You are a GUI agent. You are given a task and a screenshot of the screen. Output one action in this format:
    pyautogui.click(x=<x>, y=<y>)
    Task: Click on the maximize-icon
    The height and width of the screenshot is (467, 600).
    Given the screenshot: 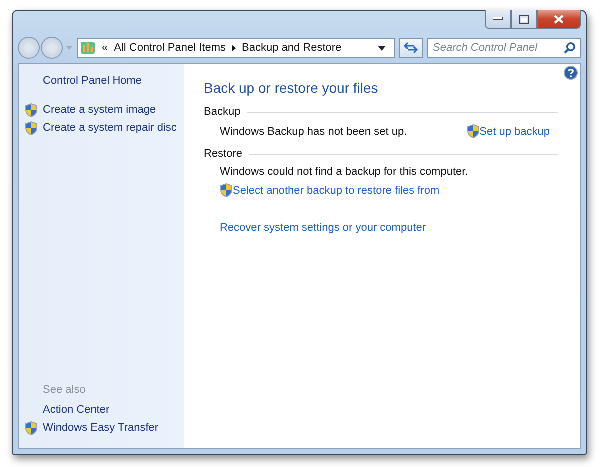 What is the action you would take?
    pyautogui.click(x=524, y=19)
    